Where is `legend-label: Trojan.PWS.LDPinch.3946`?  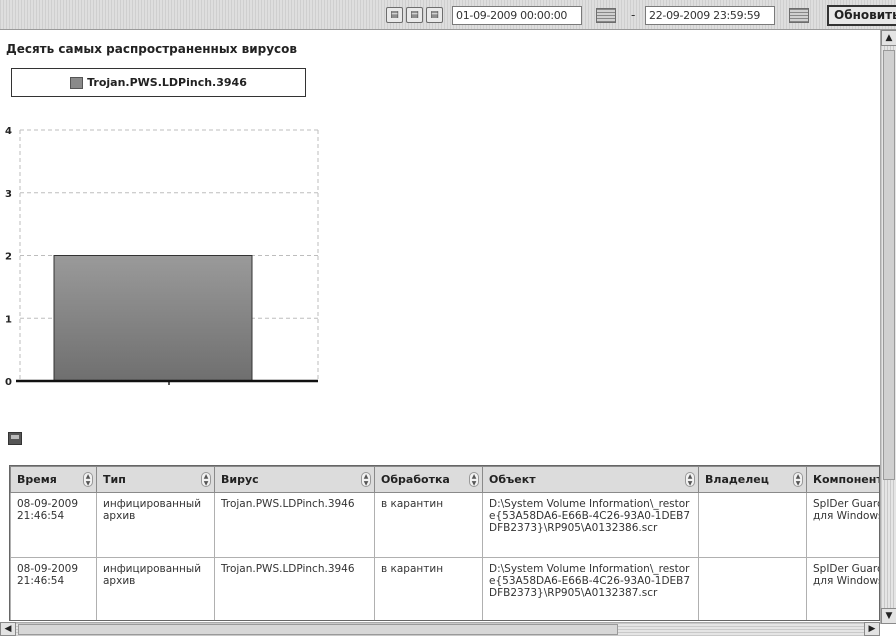 legend-label: Trojan.PWS.LDPinch.3946 is located at coordinates (167, 82).